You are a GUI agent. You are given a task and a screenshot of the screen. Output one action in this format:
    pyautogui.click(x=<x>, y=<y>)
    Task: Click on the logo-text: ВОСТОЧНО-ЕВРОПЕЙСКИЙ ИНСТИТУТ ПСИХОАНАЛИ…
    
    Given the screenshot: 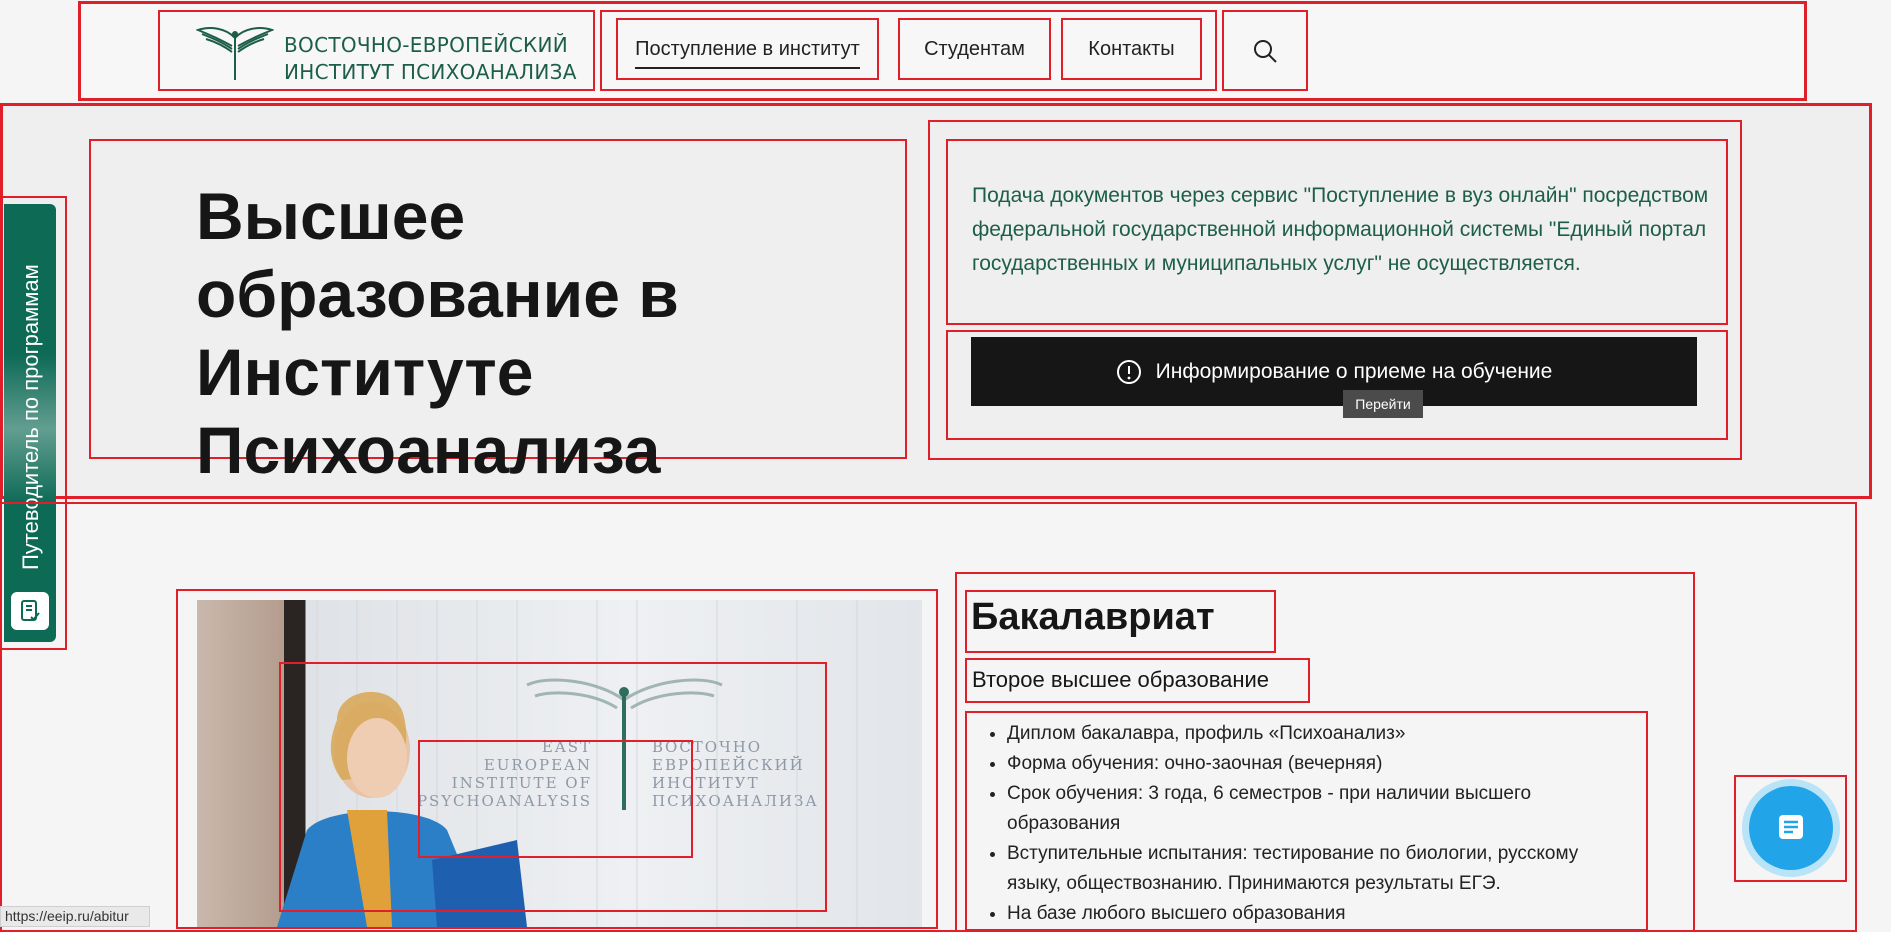 What is the action you would take?
    pyautogui.click(x=430, y=59)
    